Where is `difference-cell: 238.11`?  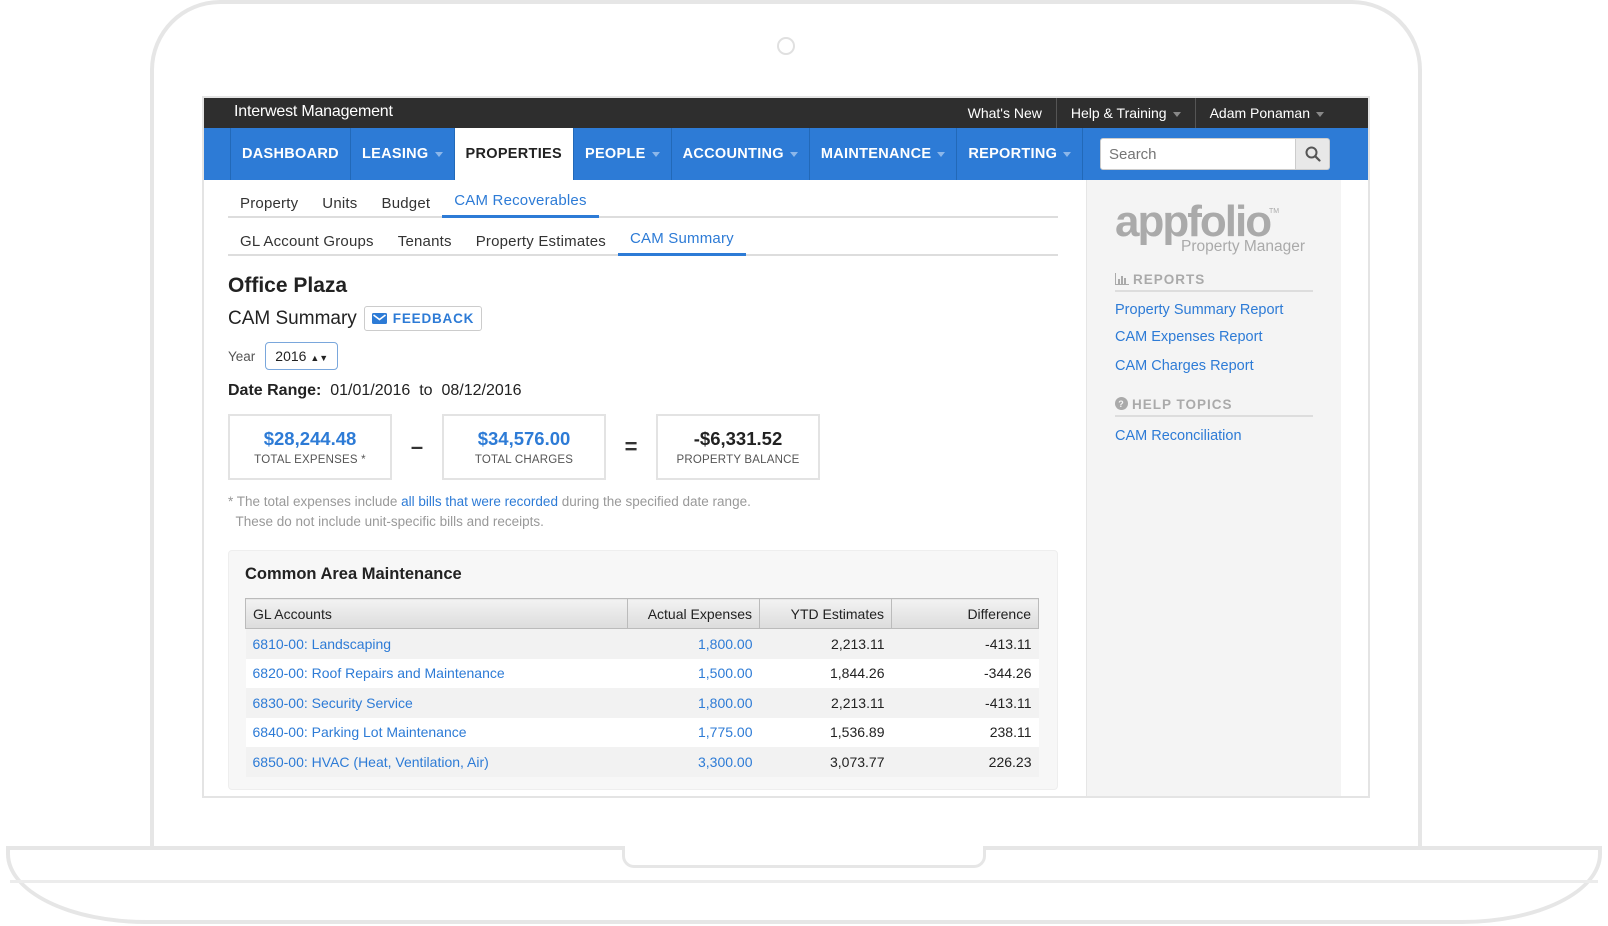
difference-cell: 238.11 is located at coordinates (965, 732).